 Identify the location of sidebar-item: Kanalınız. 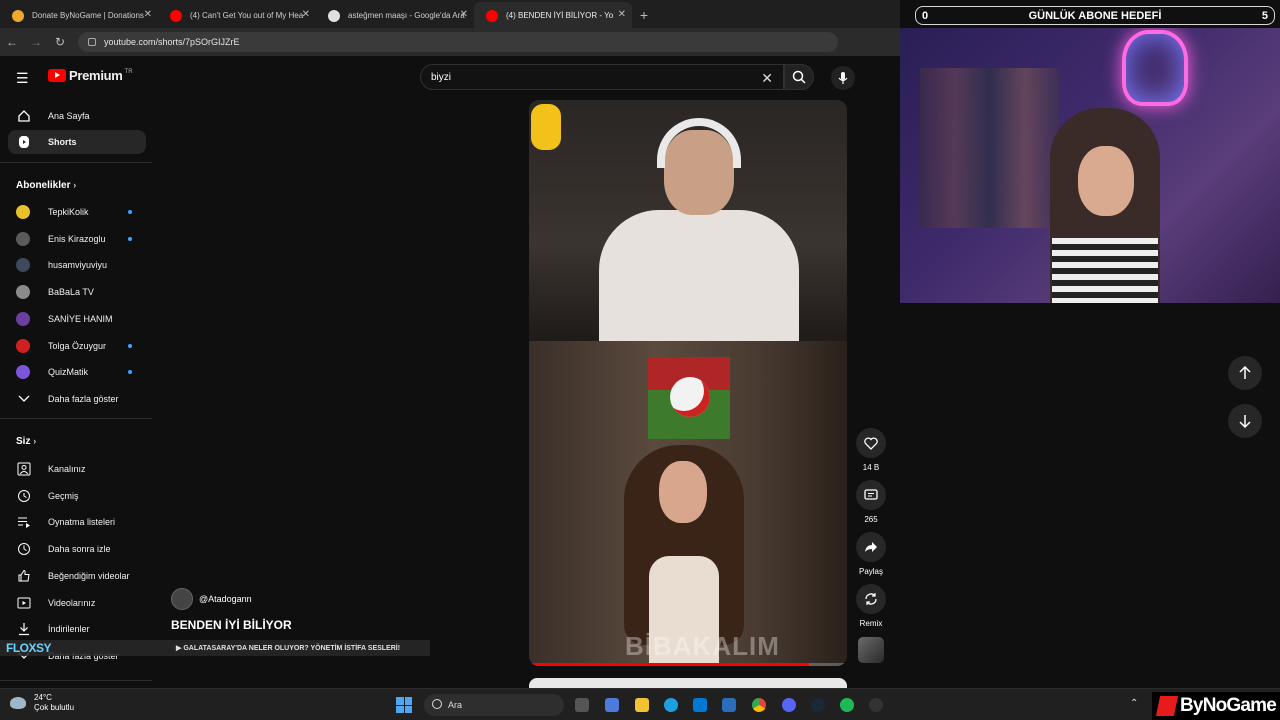
(77, 469).